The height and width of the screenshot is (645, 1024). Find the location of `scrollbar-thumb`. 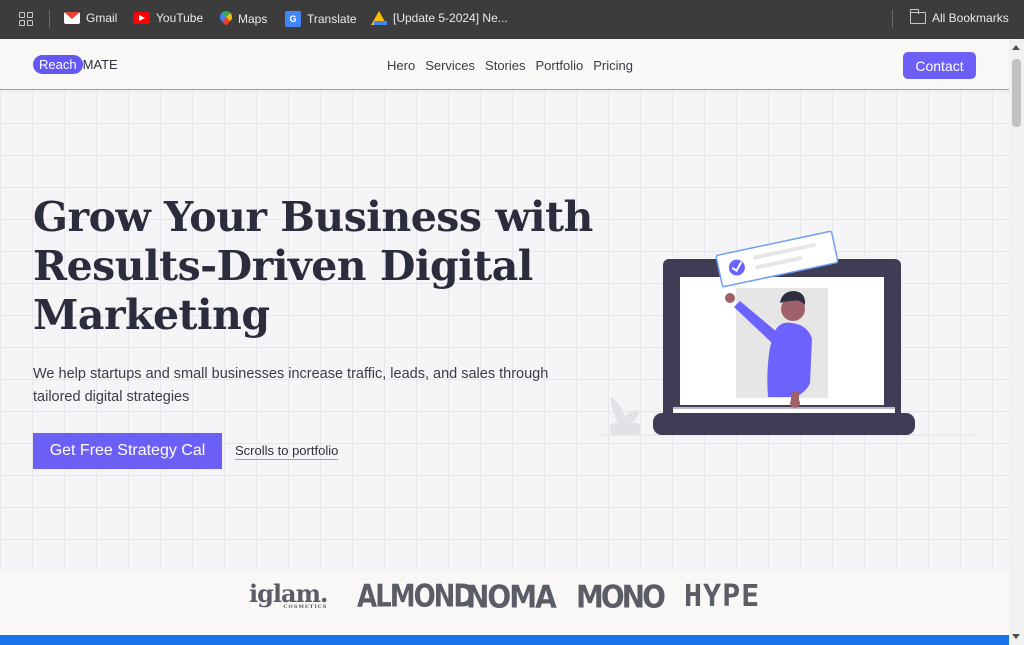

scrollbar-thumb is located at coordinates (1016, 93).